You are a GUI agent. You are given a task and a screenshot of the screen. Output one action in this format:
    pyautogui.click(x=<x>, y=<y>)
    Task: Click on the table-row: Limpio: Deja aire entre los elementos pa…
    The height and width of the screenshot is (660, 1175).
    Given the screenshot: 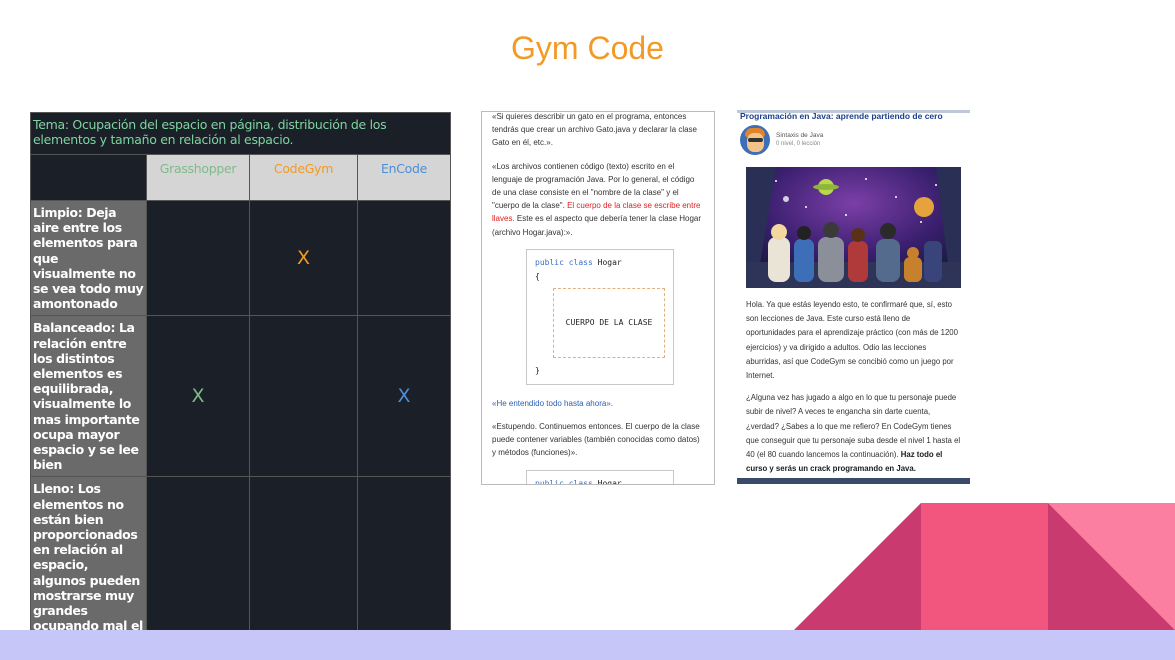 What is the action you would take?
    pyautogui.click(x=240, y=258)
    